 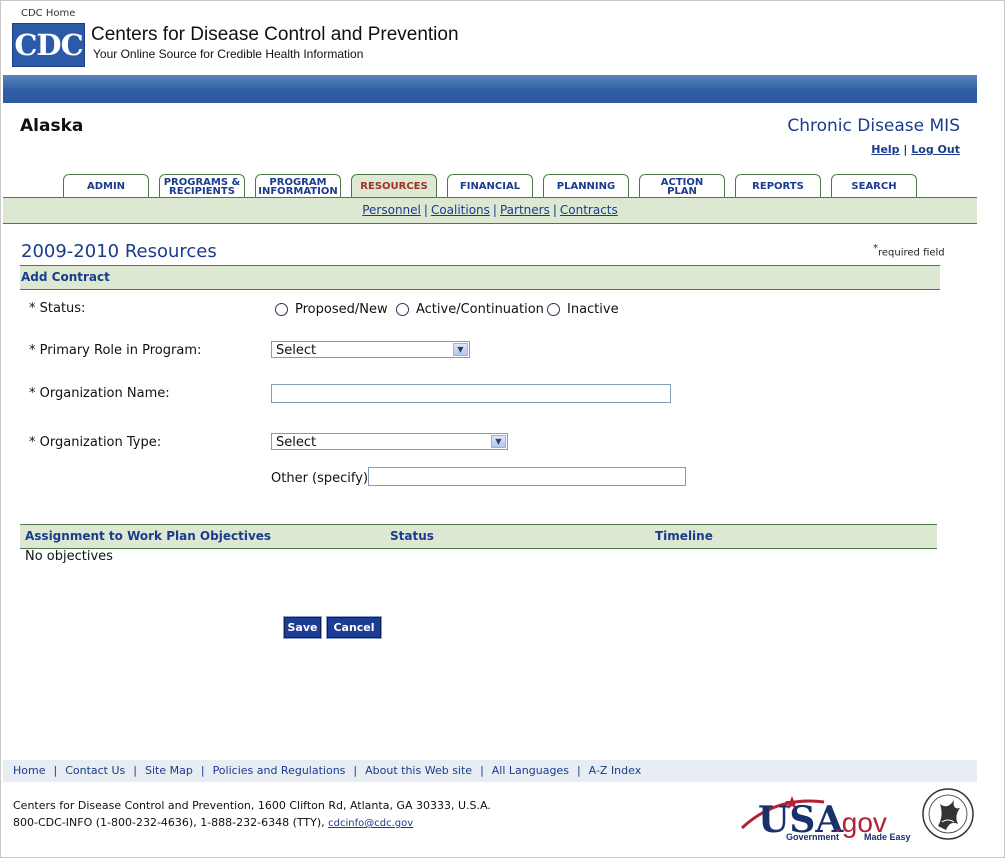 I want to click on hhs-eagle-seal-icon, so click(x=948, y=814).